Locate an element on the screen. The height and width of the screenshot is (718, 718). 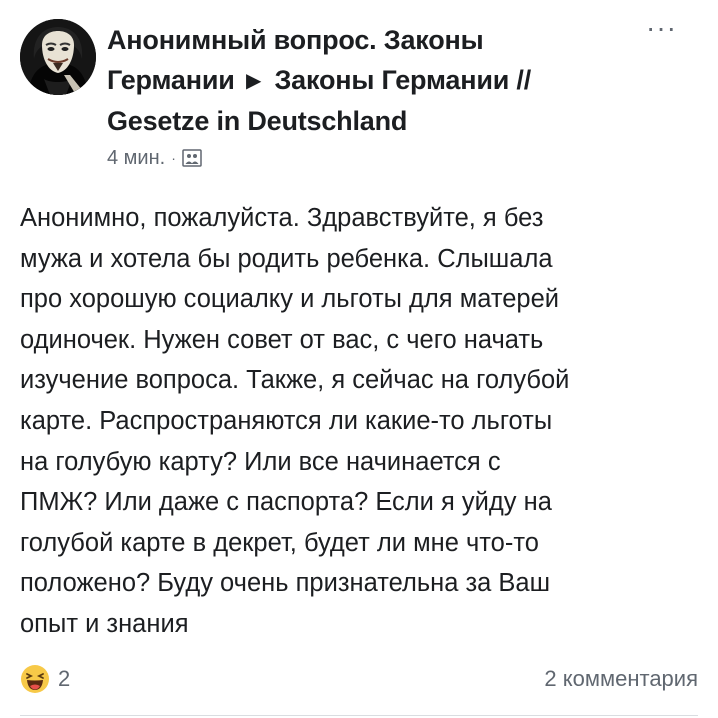
post-body-line: мужа и хотела бы родить ребенка. Слышала is located at coordinates (286, 258).